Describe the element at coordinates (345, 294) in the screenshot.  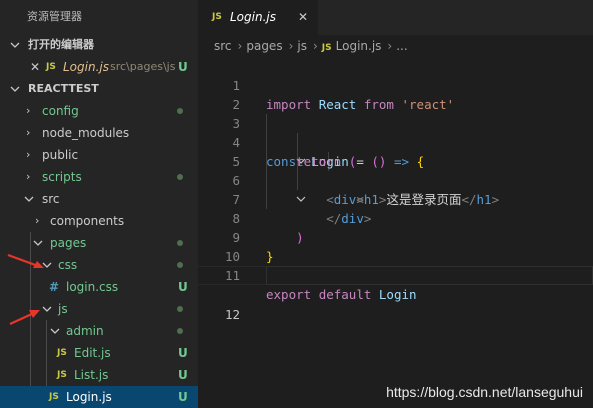
I see `code-token: default` at that location.